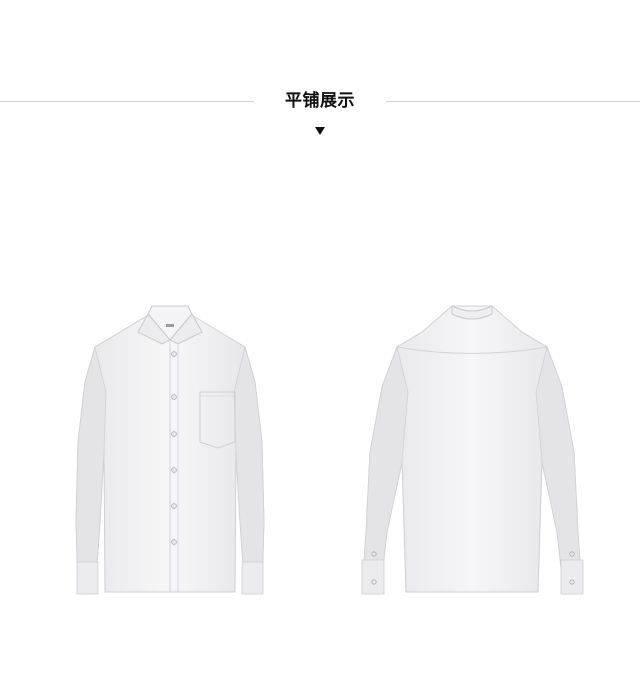 Image resolution: width=640 pixels, height=696 pixels. Describe the element at coordinates (320, 101) in the screenshot. I see `section-title: 平铺展示` at that location.